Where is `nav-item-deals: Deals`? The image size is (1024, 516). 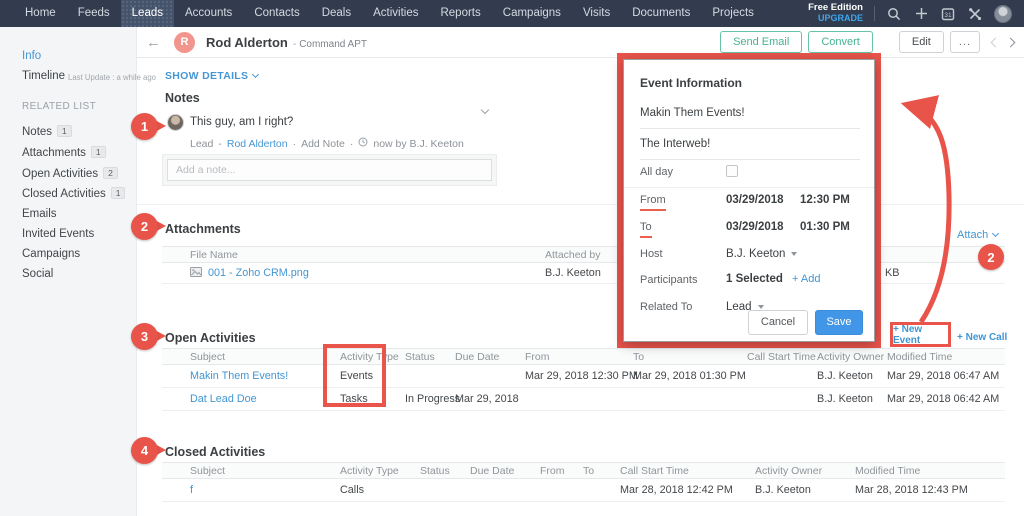
nav-item-deals: Deals is located at coordinates (336, 13).